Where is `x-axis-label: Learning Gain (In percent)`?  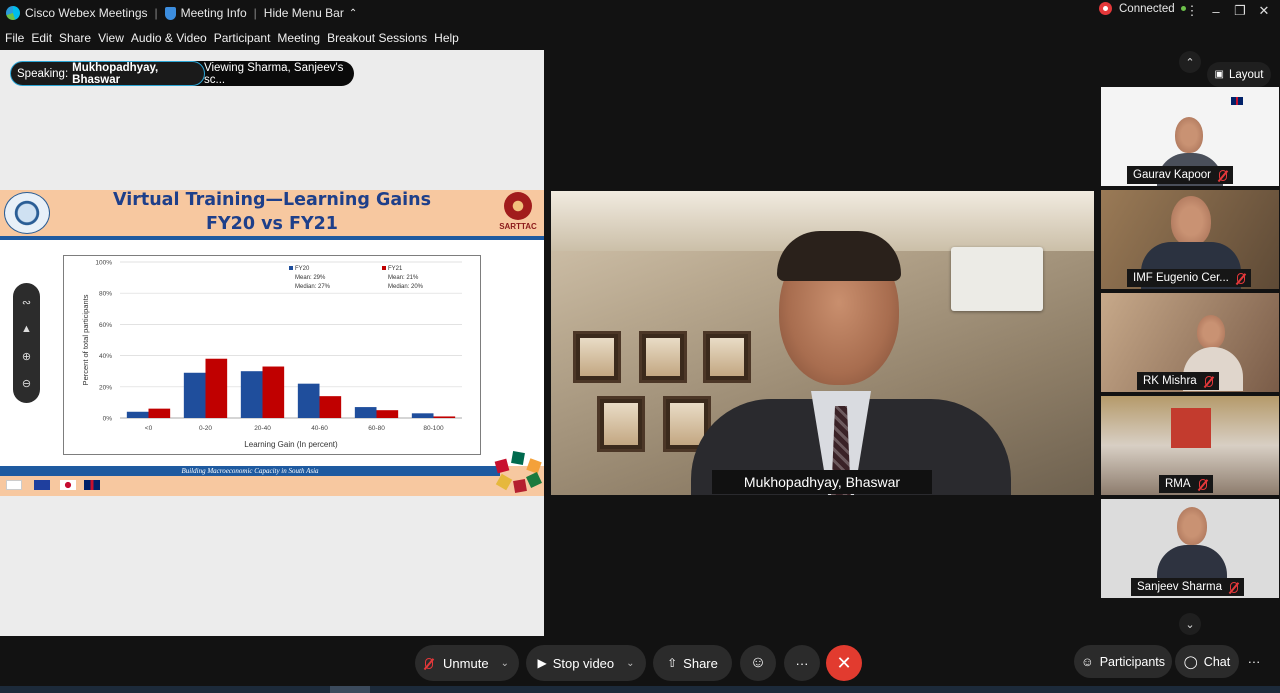 x-axis-label: Learning Gain (In percent) is located at coordinates (291, 444).